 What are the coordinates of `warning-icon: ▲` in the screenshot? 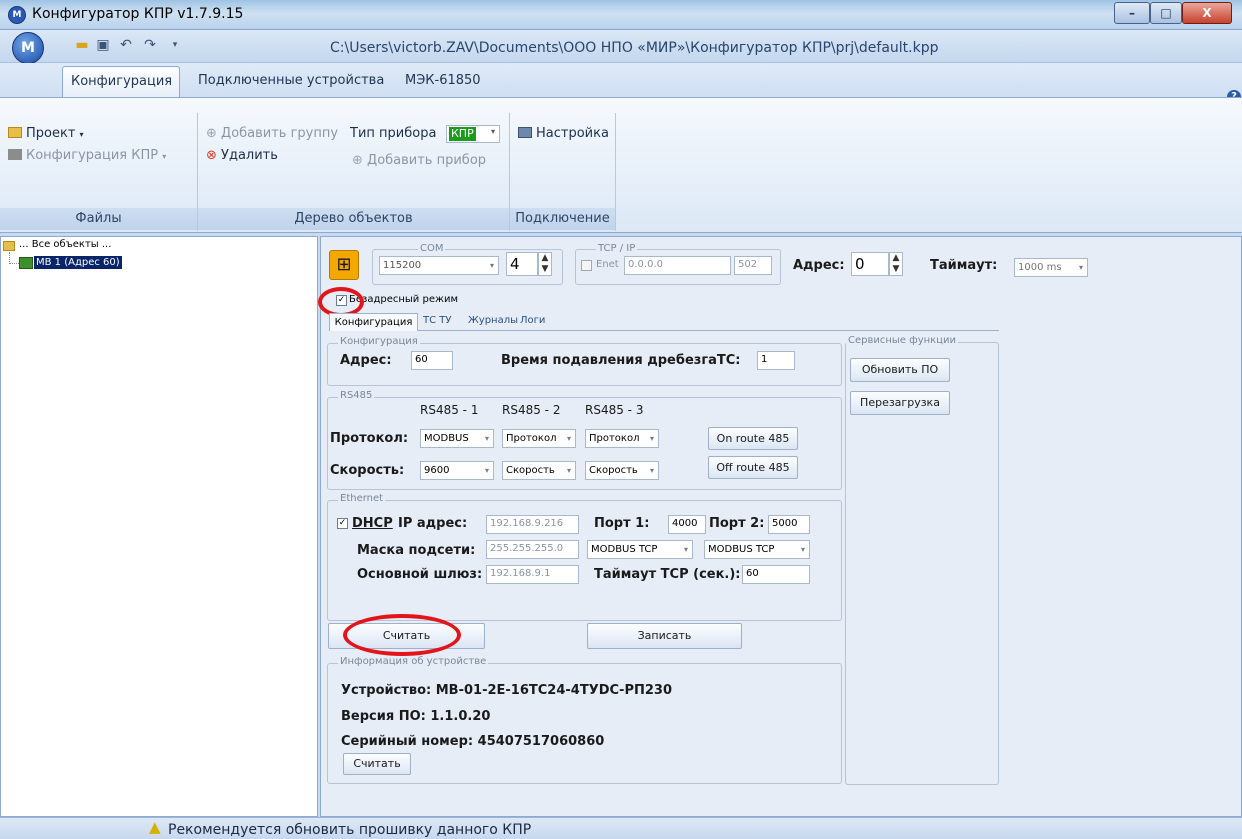 It's located at (155, 827).